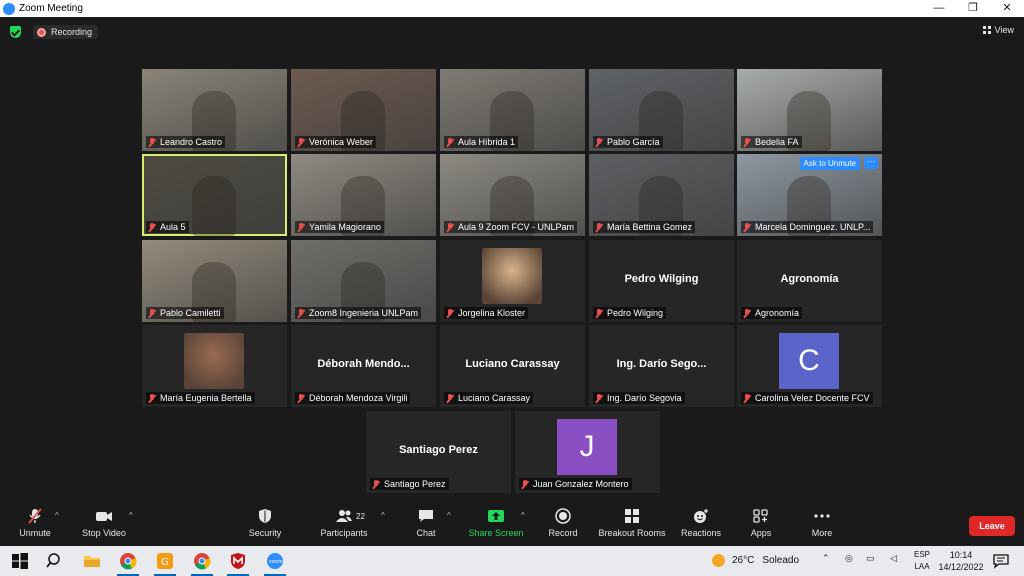  Describe the element at coordinates (632, 516) in the screenshot. I see `breakout-rooms-icon` at that location.